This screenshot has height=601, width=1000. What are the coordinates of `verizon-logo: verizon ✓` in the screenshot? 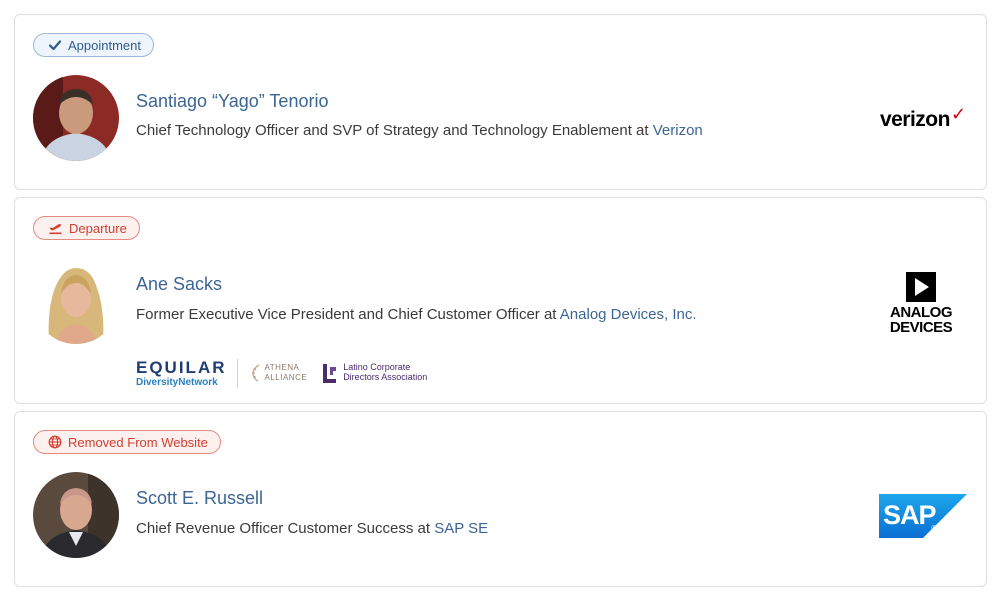 It's located at (923, 118).